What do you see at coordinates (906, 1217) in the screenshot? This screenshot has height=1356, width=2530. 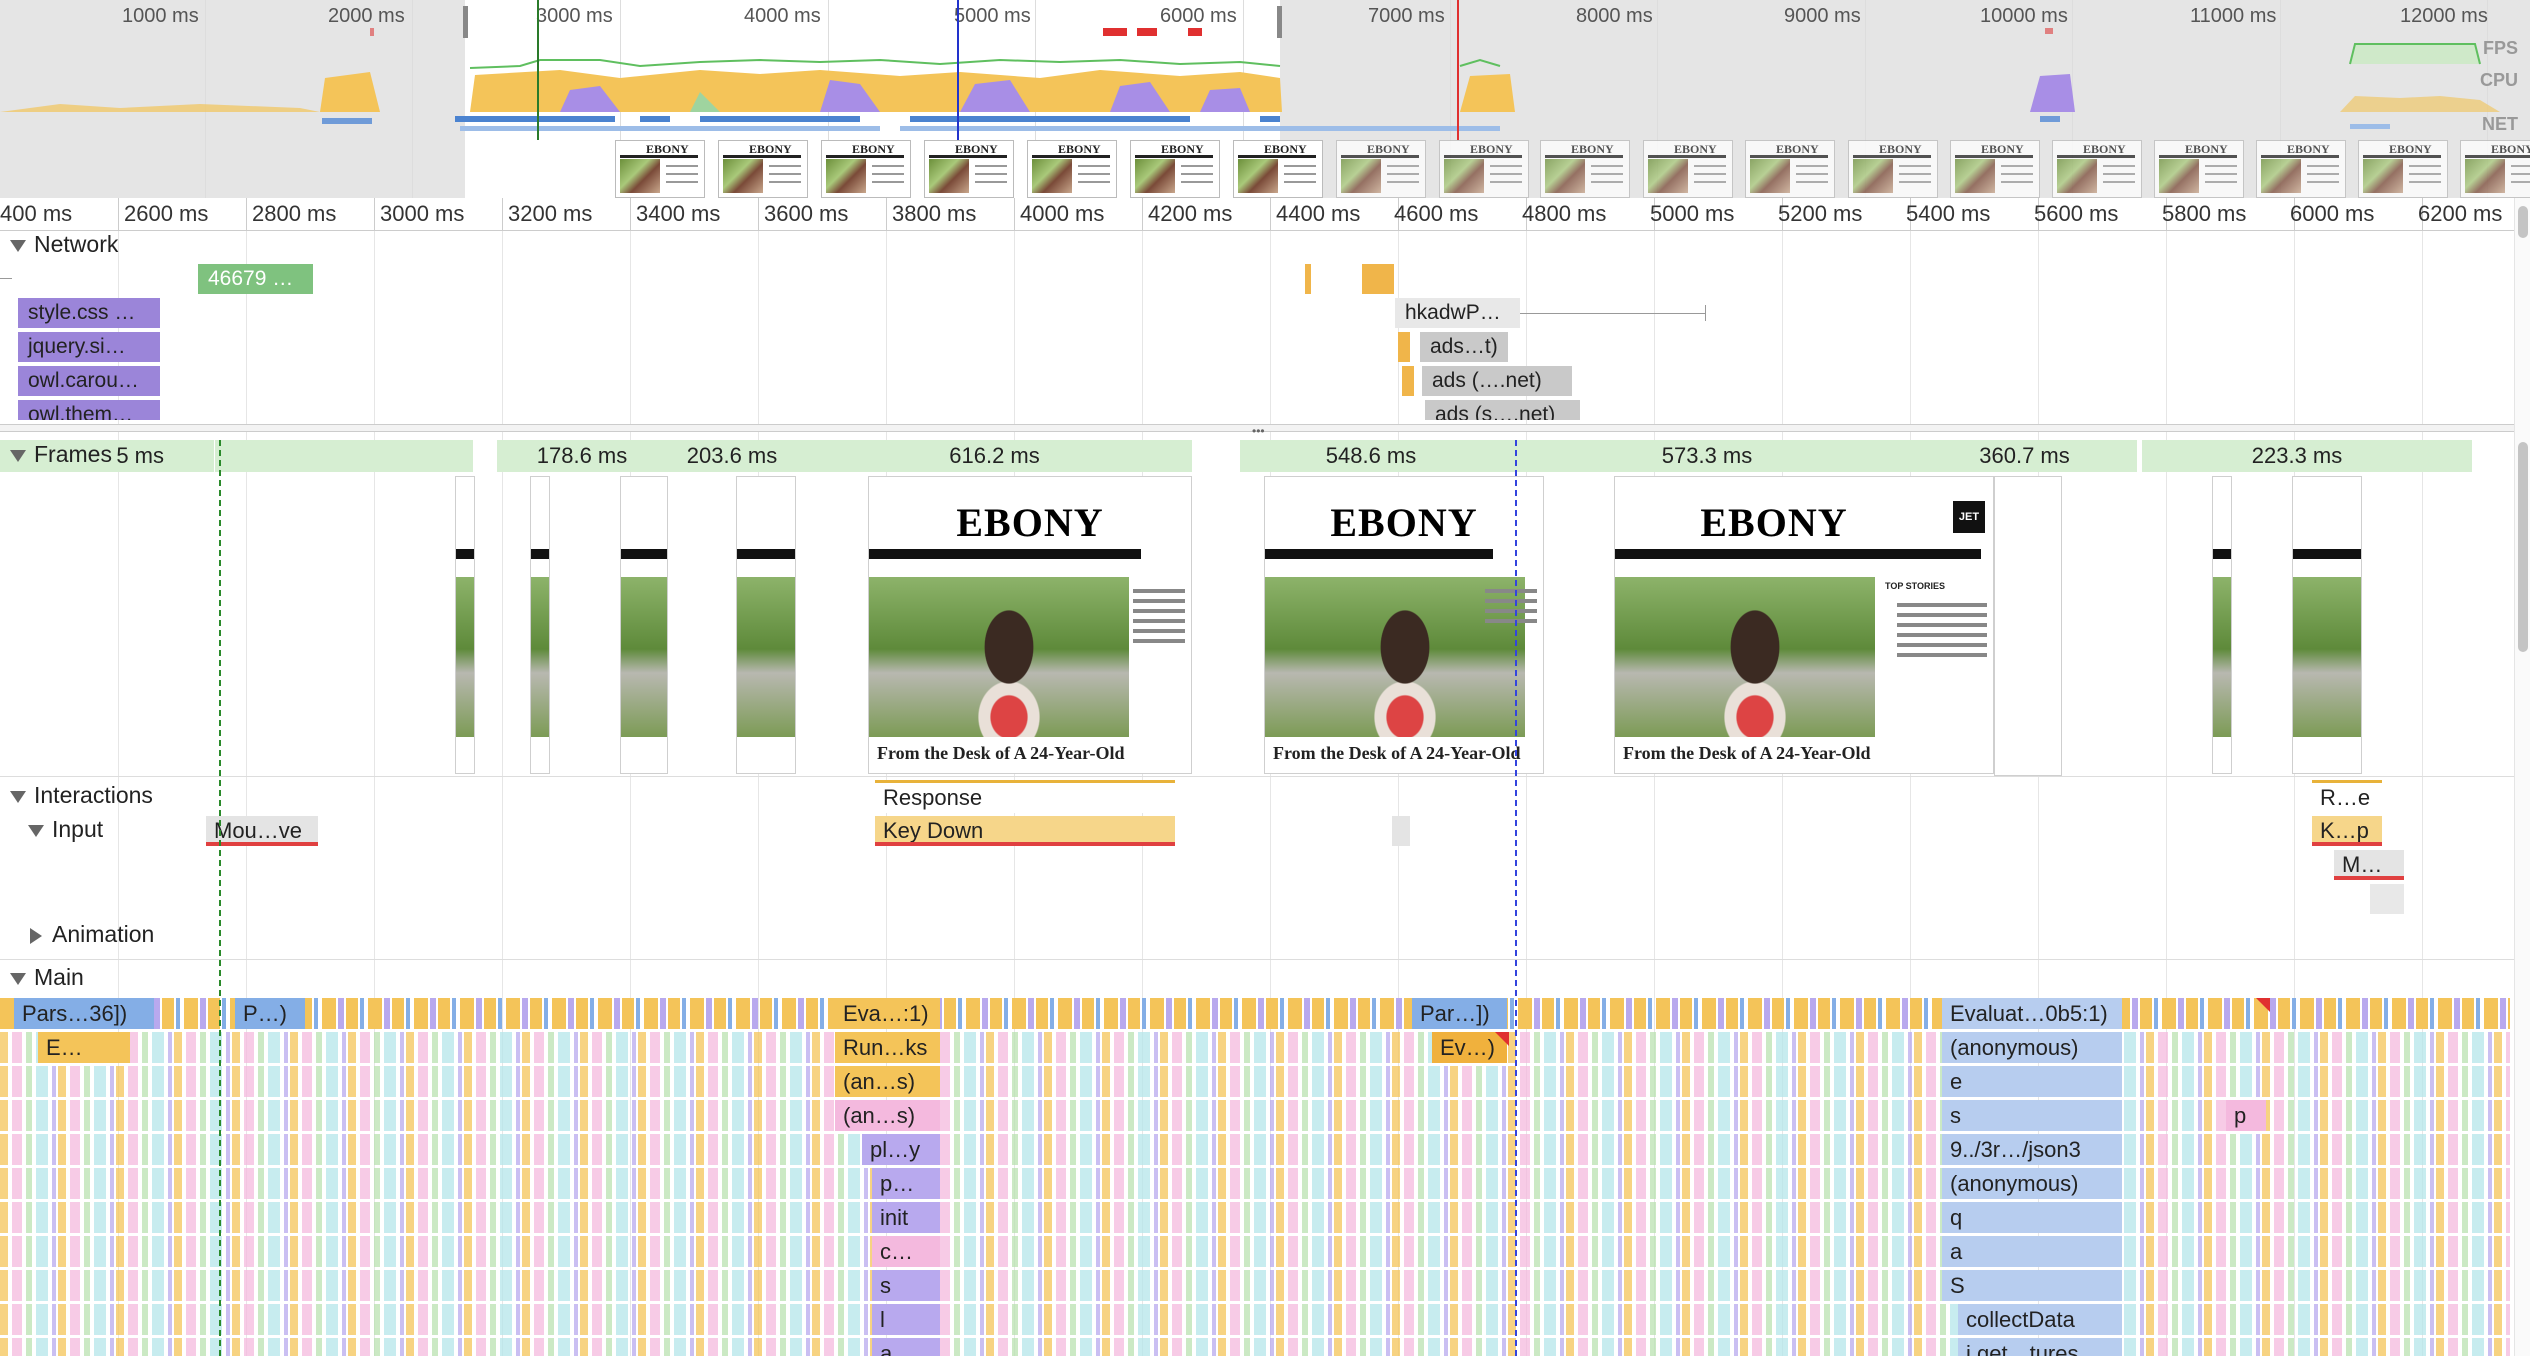 I see `flame-function: init` at bounding box center [906, 1217].